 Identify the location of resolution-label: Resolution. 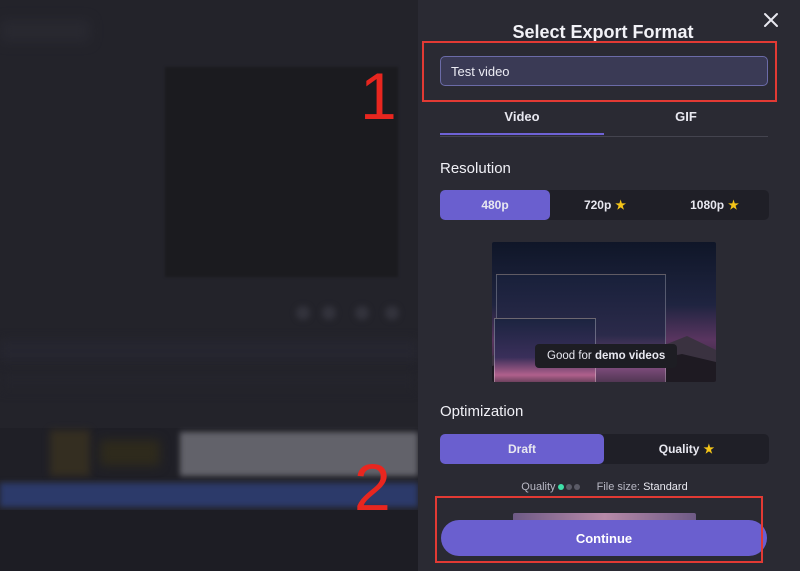
(475, 168).